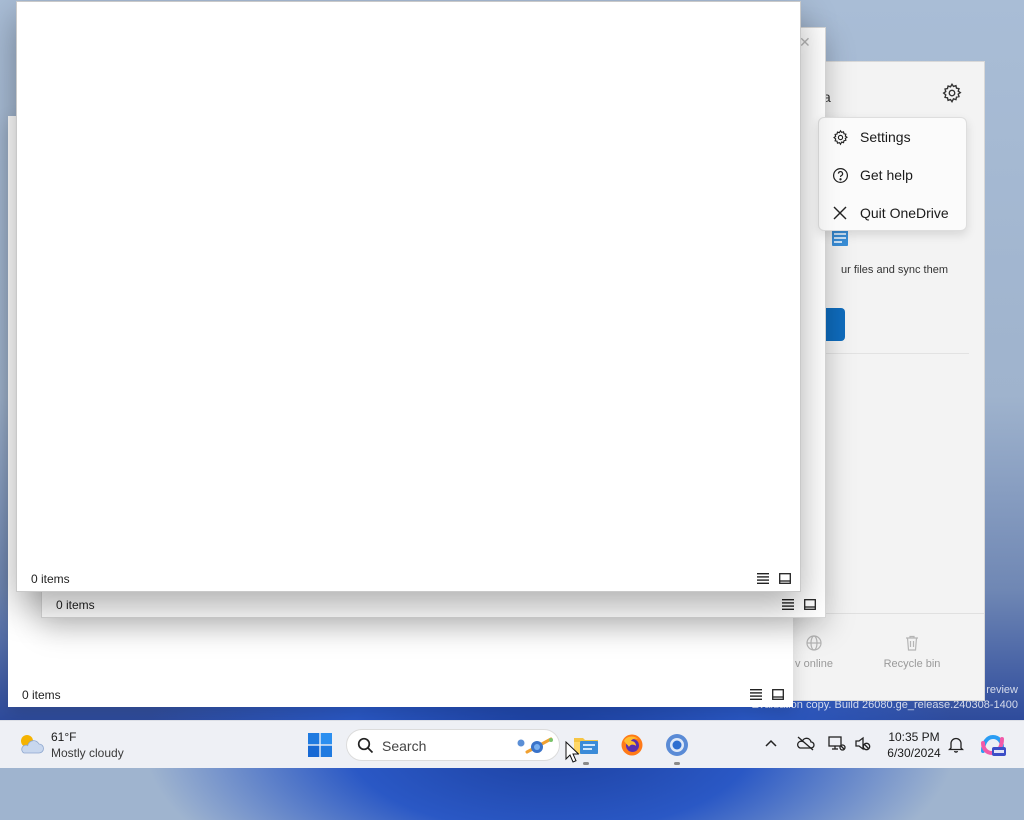 This screenshot has height=820, width=1024. Describe the element at coordinates (404, 746) in the screenshot. I see `search-placeholder: Search` at that location.